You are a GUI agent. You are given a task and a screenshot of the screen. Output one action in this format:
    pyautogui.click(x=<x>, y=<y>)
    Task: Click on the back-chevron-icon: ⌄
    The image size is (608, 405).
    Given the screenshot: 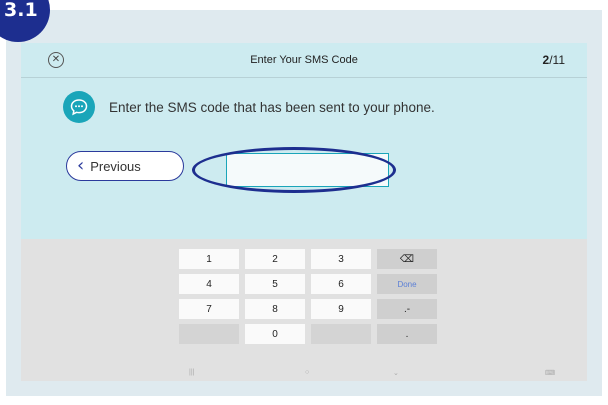 What is the action you would take?
    pyautogui.click(x=396, y=373)
    